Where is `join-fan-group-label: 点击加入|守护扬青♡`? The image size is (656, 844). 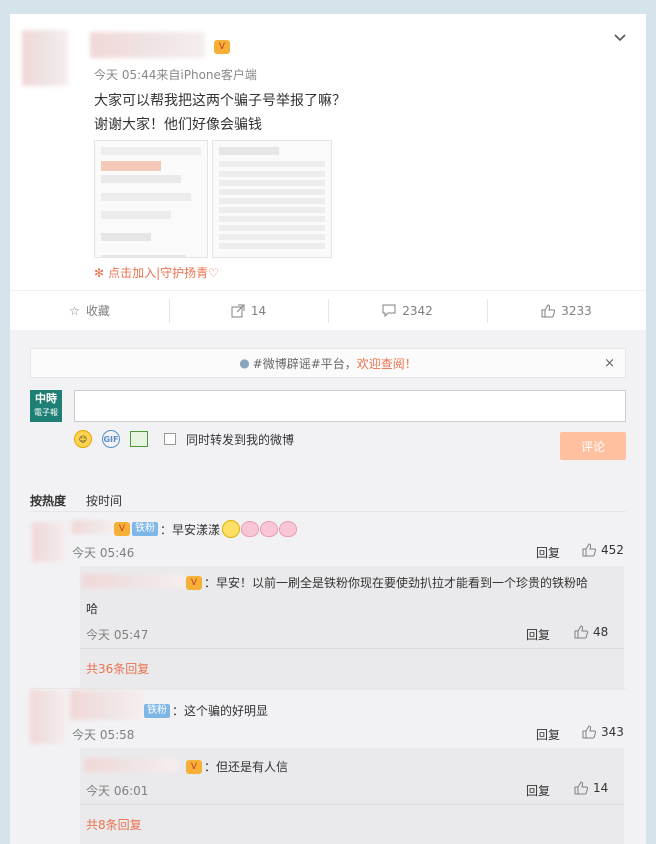
join-fan-group-label: 点击加入|守护扬青♡ is located at coordinates (163, 273).